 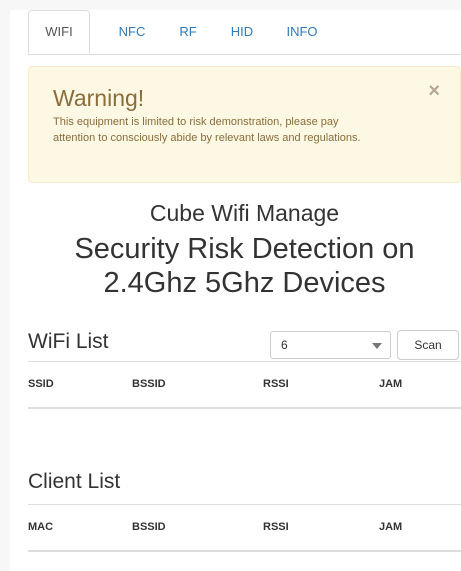 What do you see at coordinates (132, 32) in the screenshot?
I see `tab-nfc: NFC` at bounding box center [132, 32].